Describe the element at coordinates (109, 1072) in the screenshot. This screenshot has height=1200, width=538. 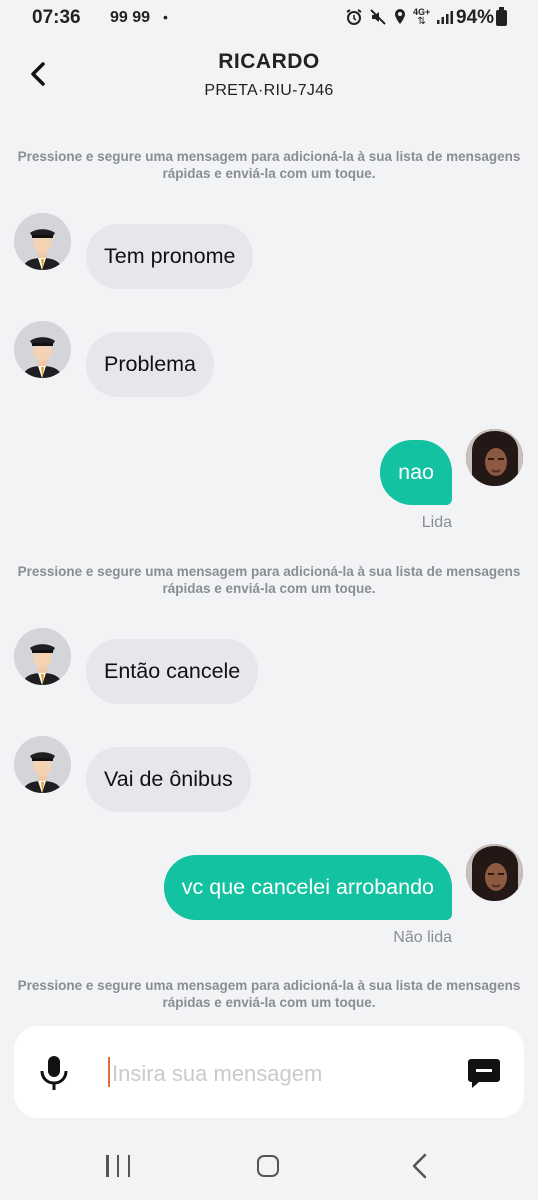
I see `text-caret` at that location.